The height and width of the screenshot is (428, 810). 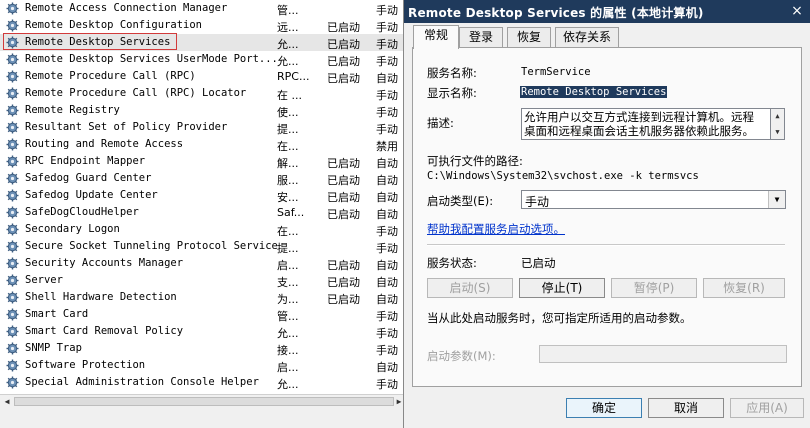 I want to click on resume-button: 恢复(R), so click(x=744, y=288).